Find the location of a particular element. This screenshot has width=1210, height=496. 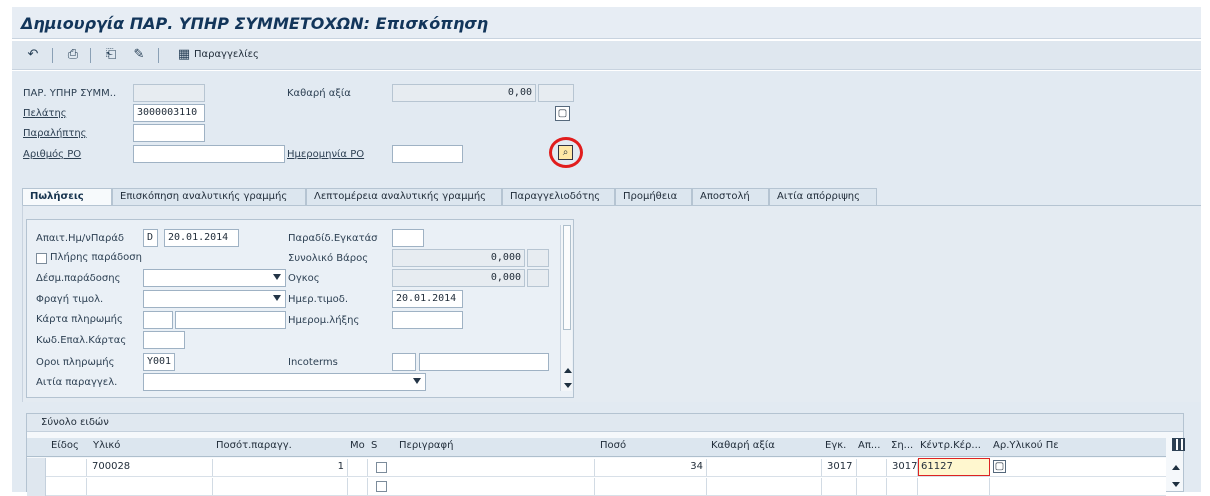

req-delivery-date-field: 20.01.2014 is located at coordinates (201, 238).